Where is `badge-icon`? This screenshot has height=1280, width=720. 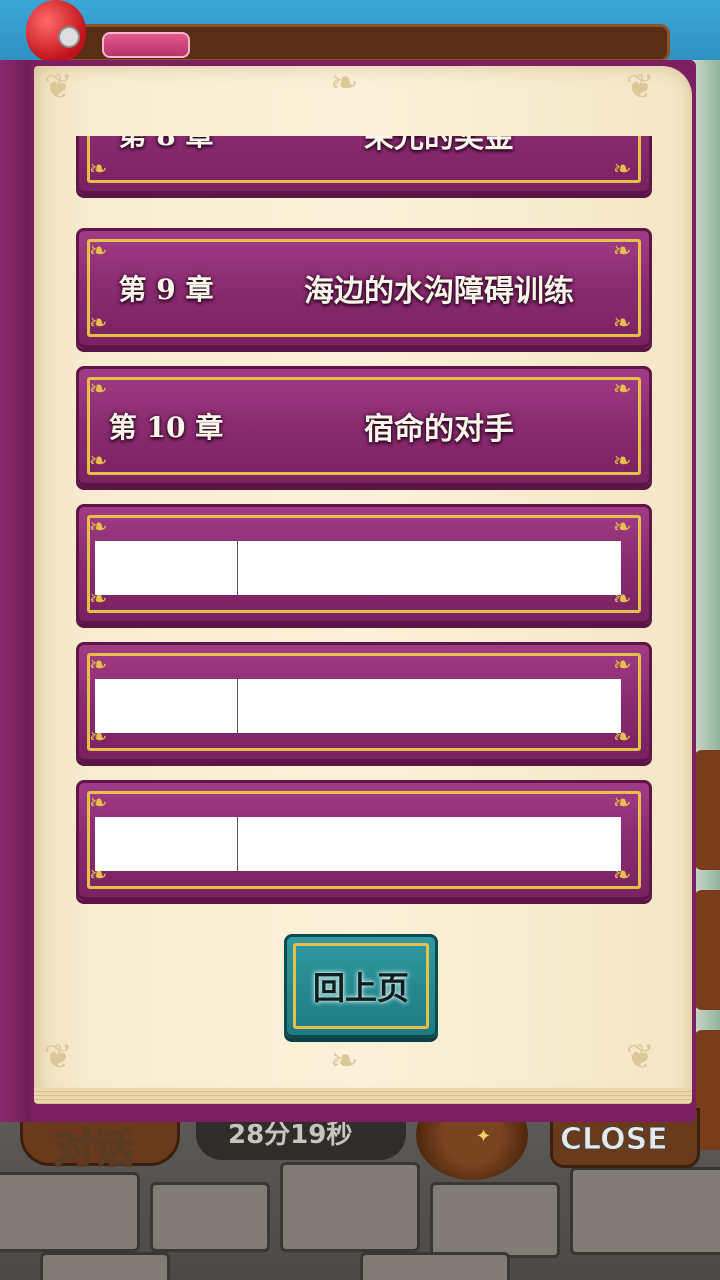 badge-icon is located at coordinates (69, 37).